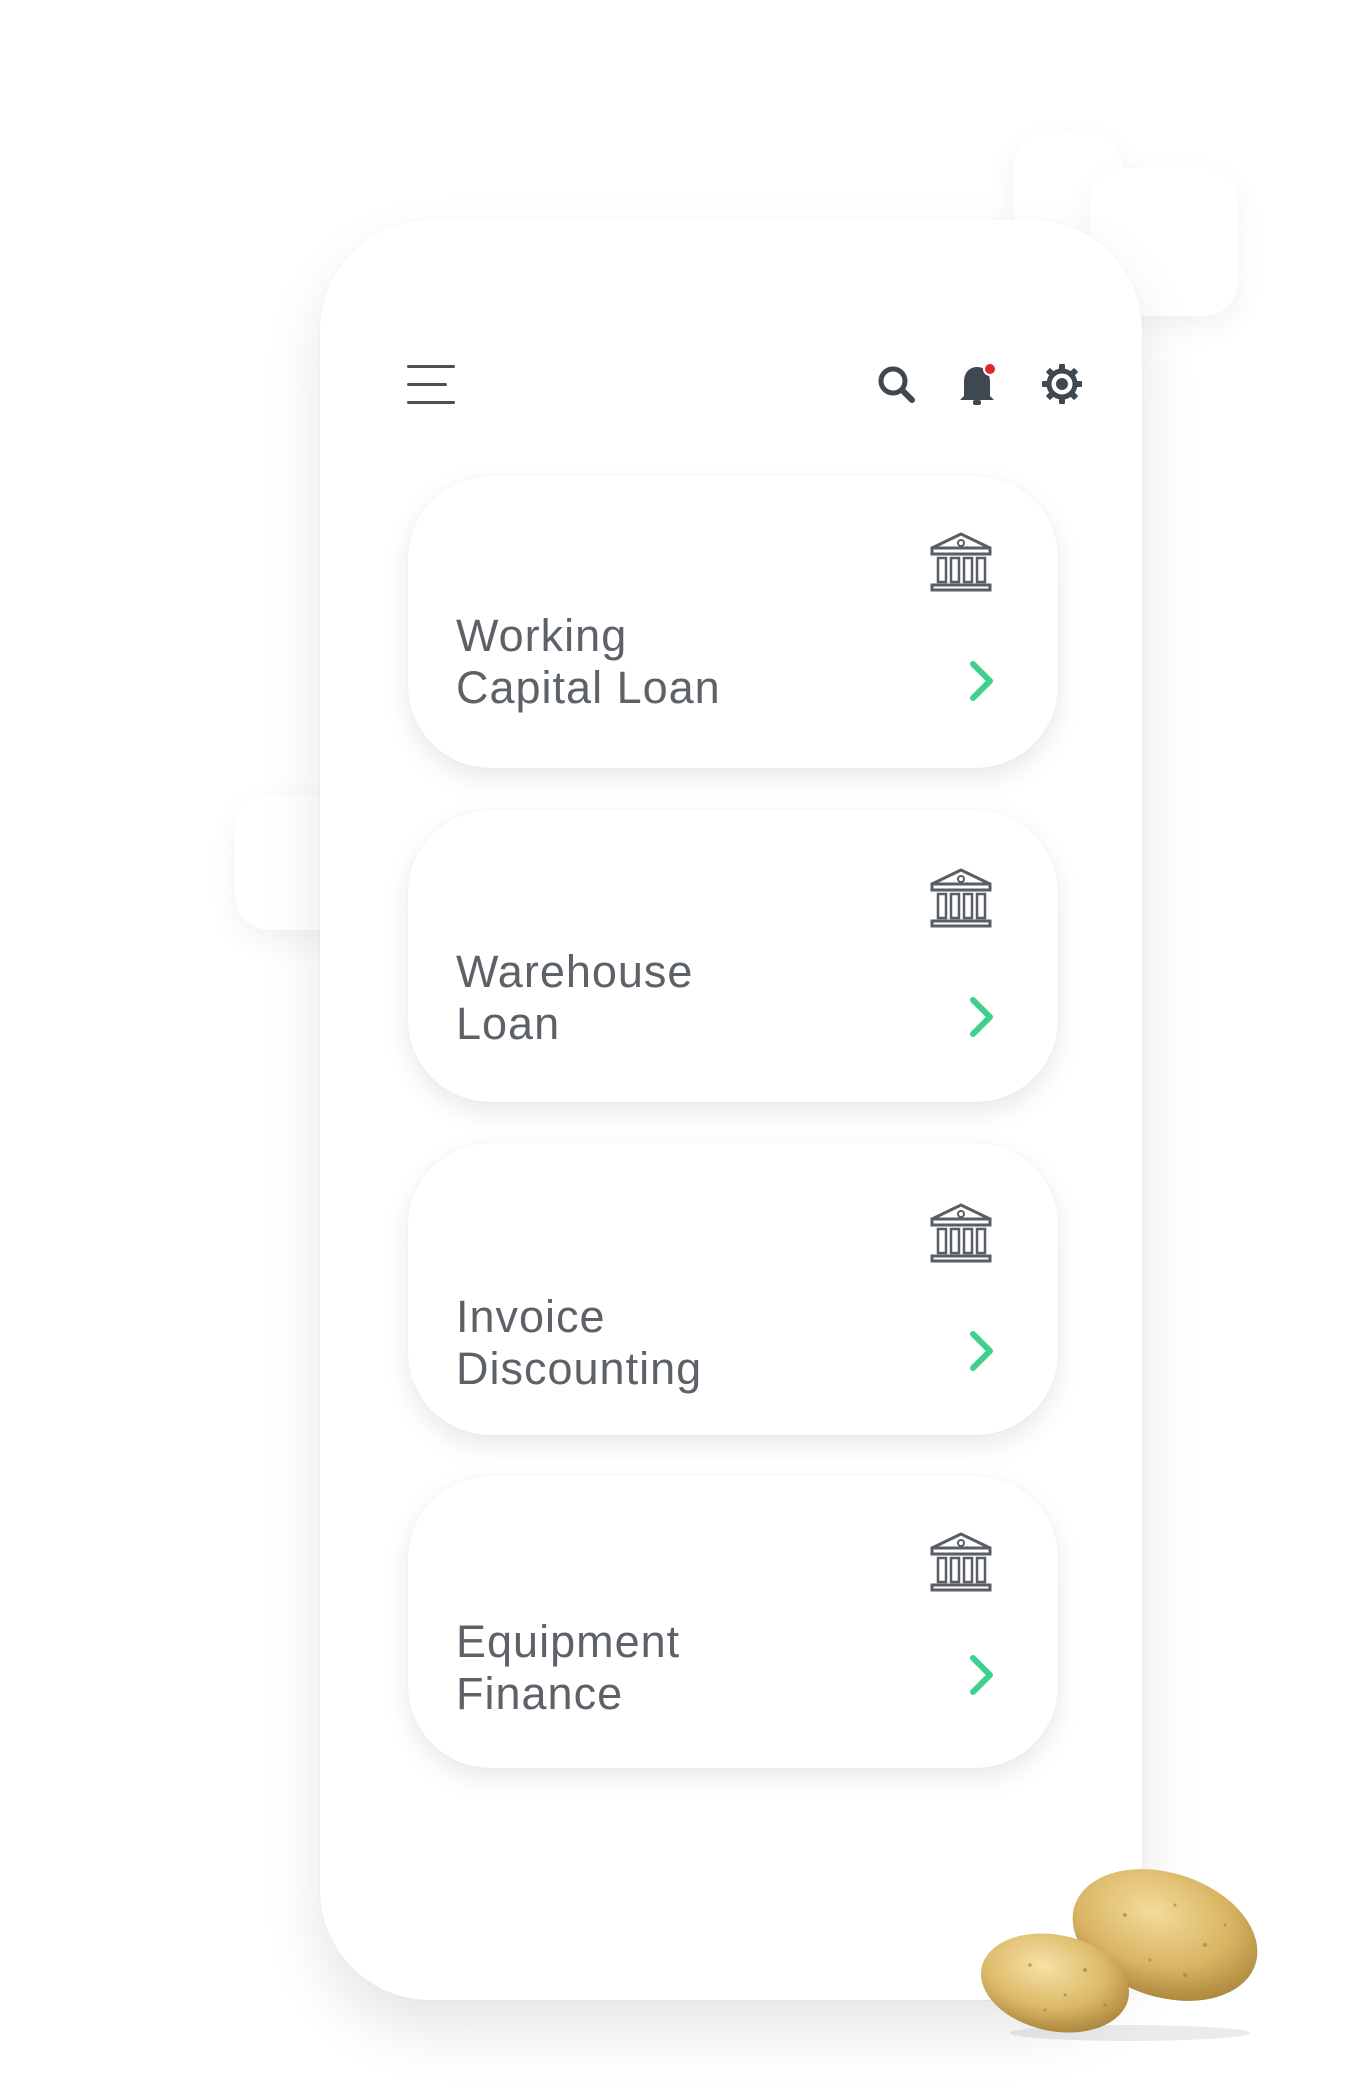  What do you see at coordinates (588, 687) in the screenshot?
I see `loan-title-line2: Capital Loan` at bounding box center [588, 687].